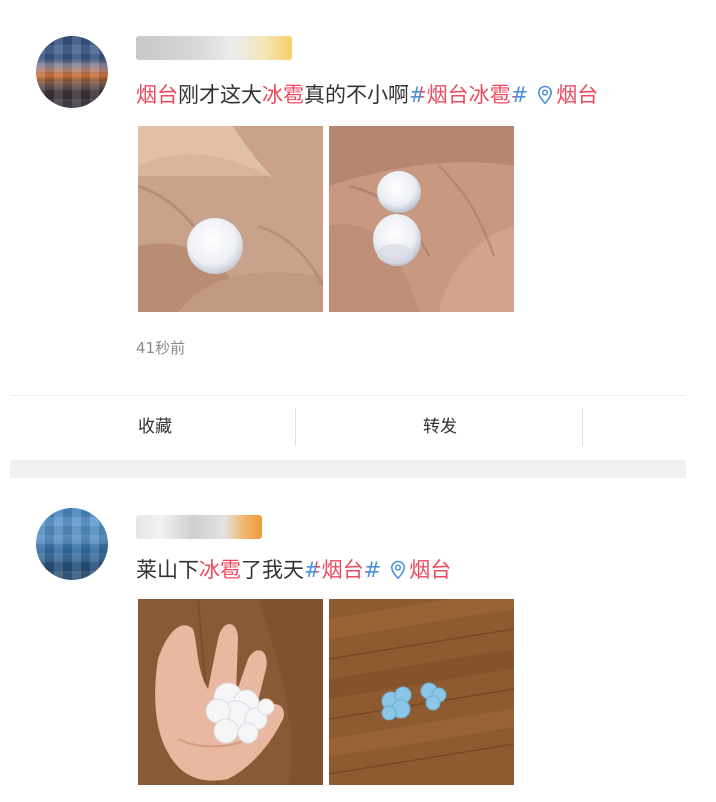  What do you see at coordinates (161, 348) in the screenshot?
I see `post-timestamp: 41秒前` at bounding box center [161, 348].